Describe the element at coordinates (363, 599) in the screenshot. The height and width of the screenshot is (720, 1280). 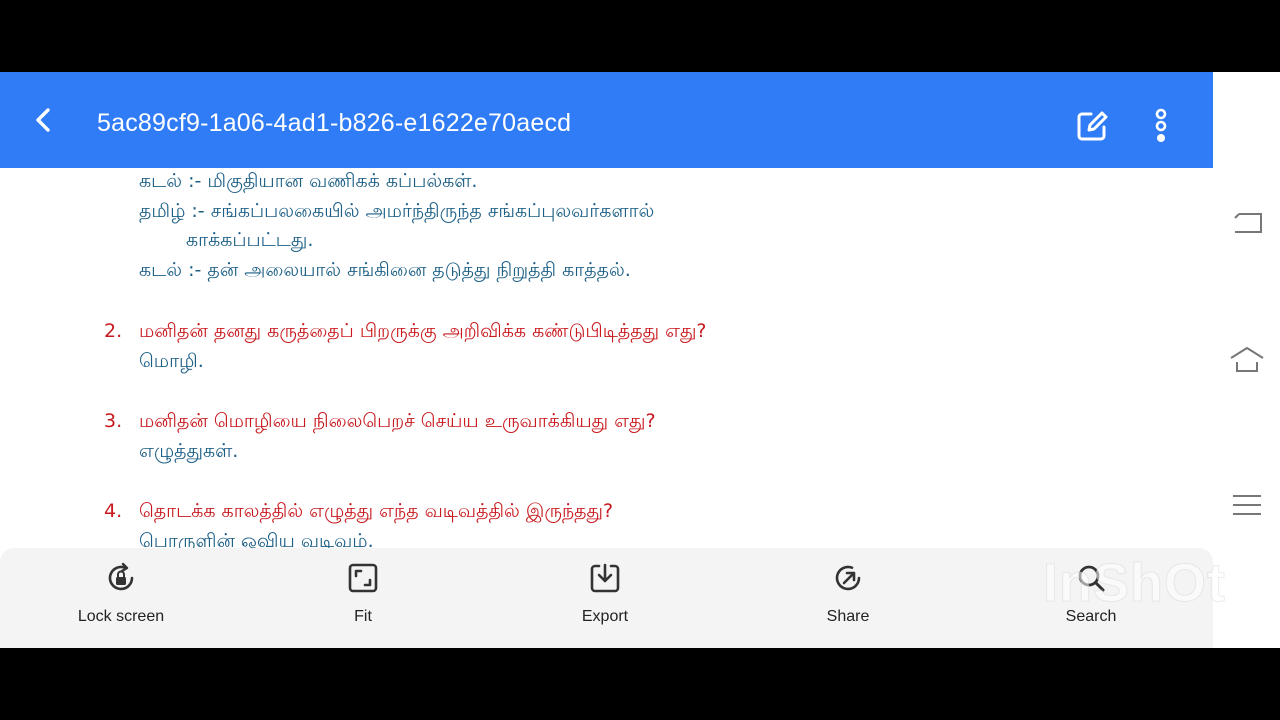
I see `fit-button: Fit` at that location.